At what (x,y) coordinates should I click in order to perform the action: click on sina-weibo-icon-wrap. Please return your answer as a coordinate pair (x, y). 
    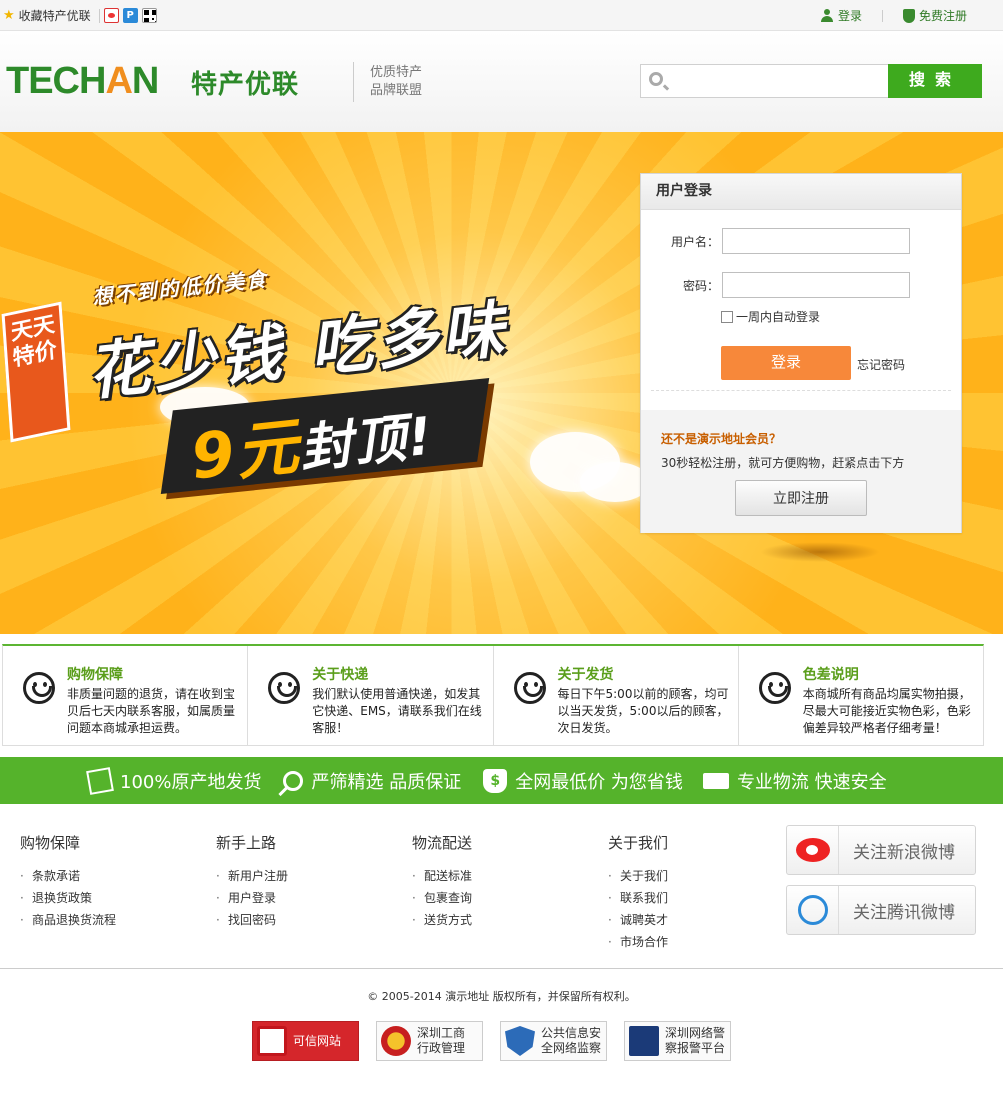
    Looking at the image, I should click on (813, 850).